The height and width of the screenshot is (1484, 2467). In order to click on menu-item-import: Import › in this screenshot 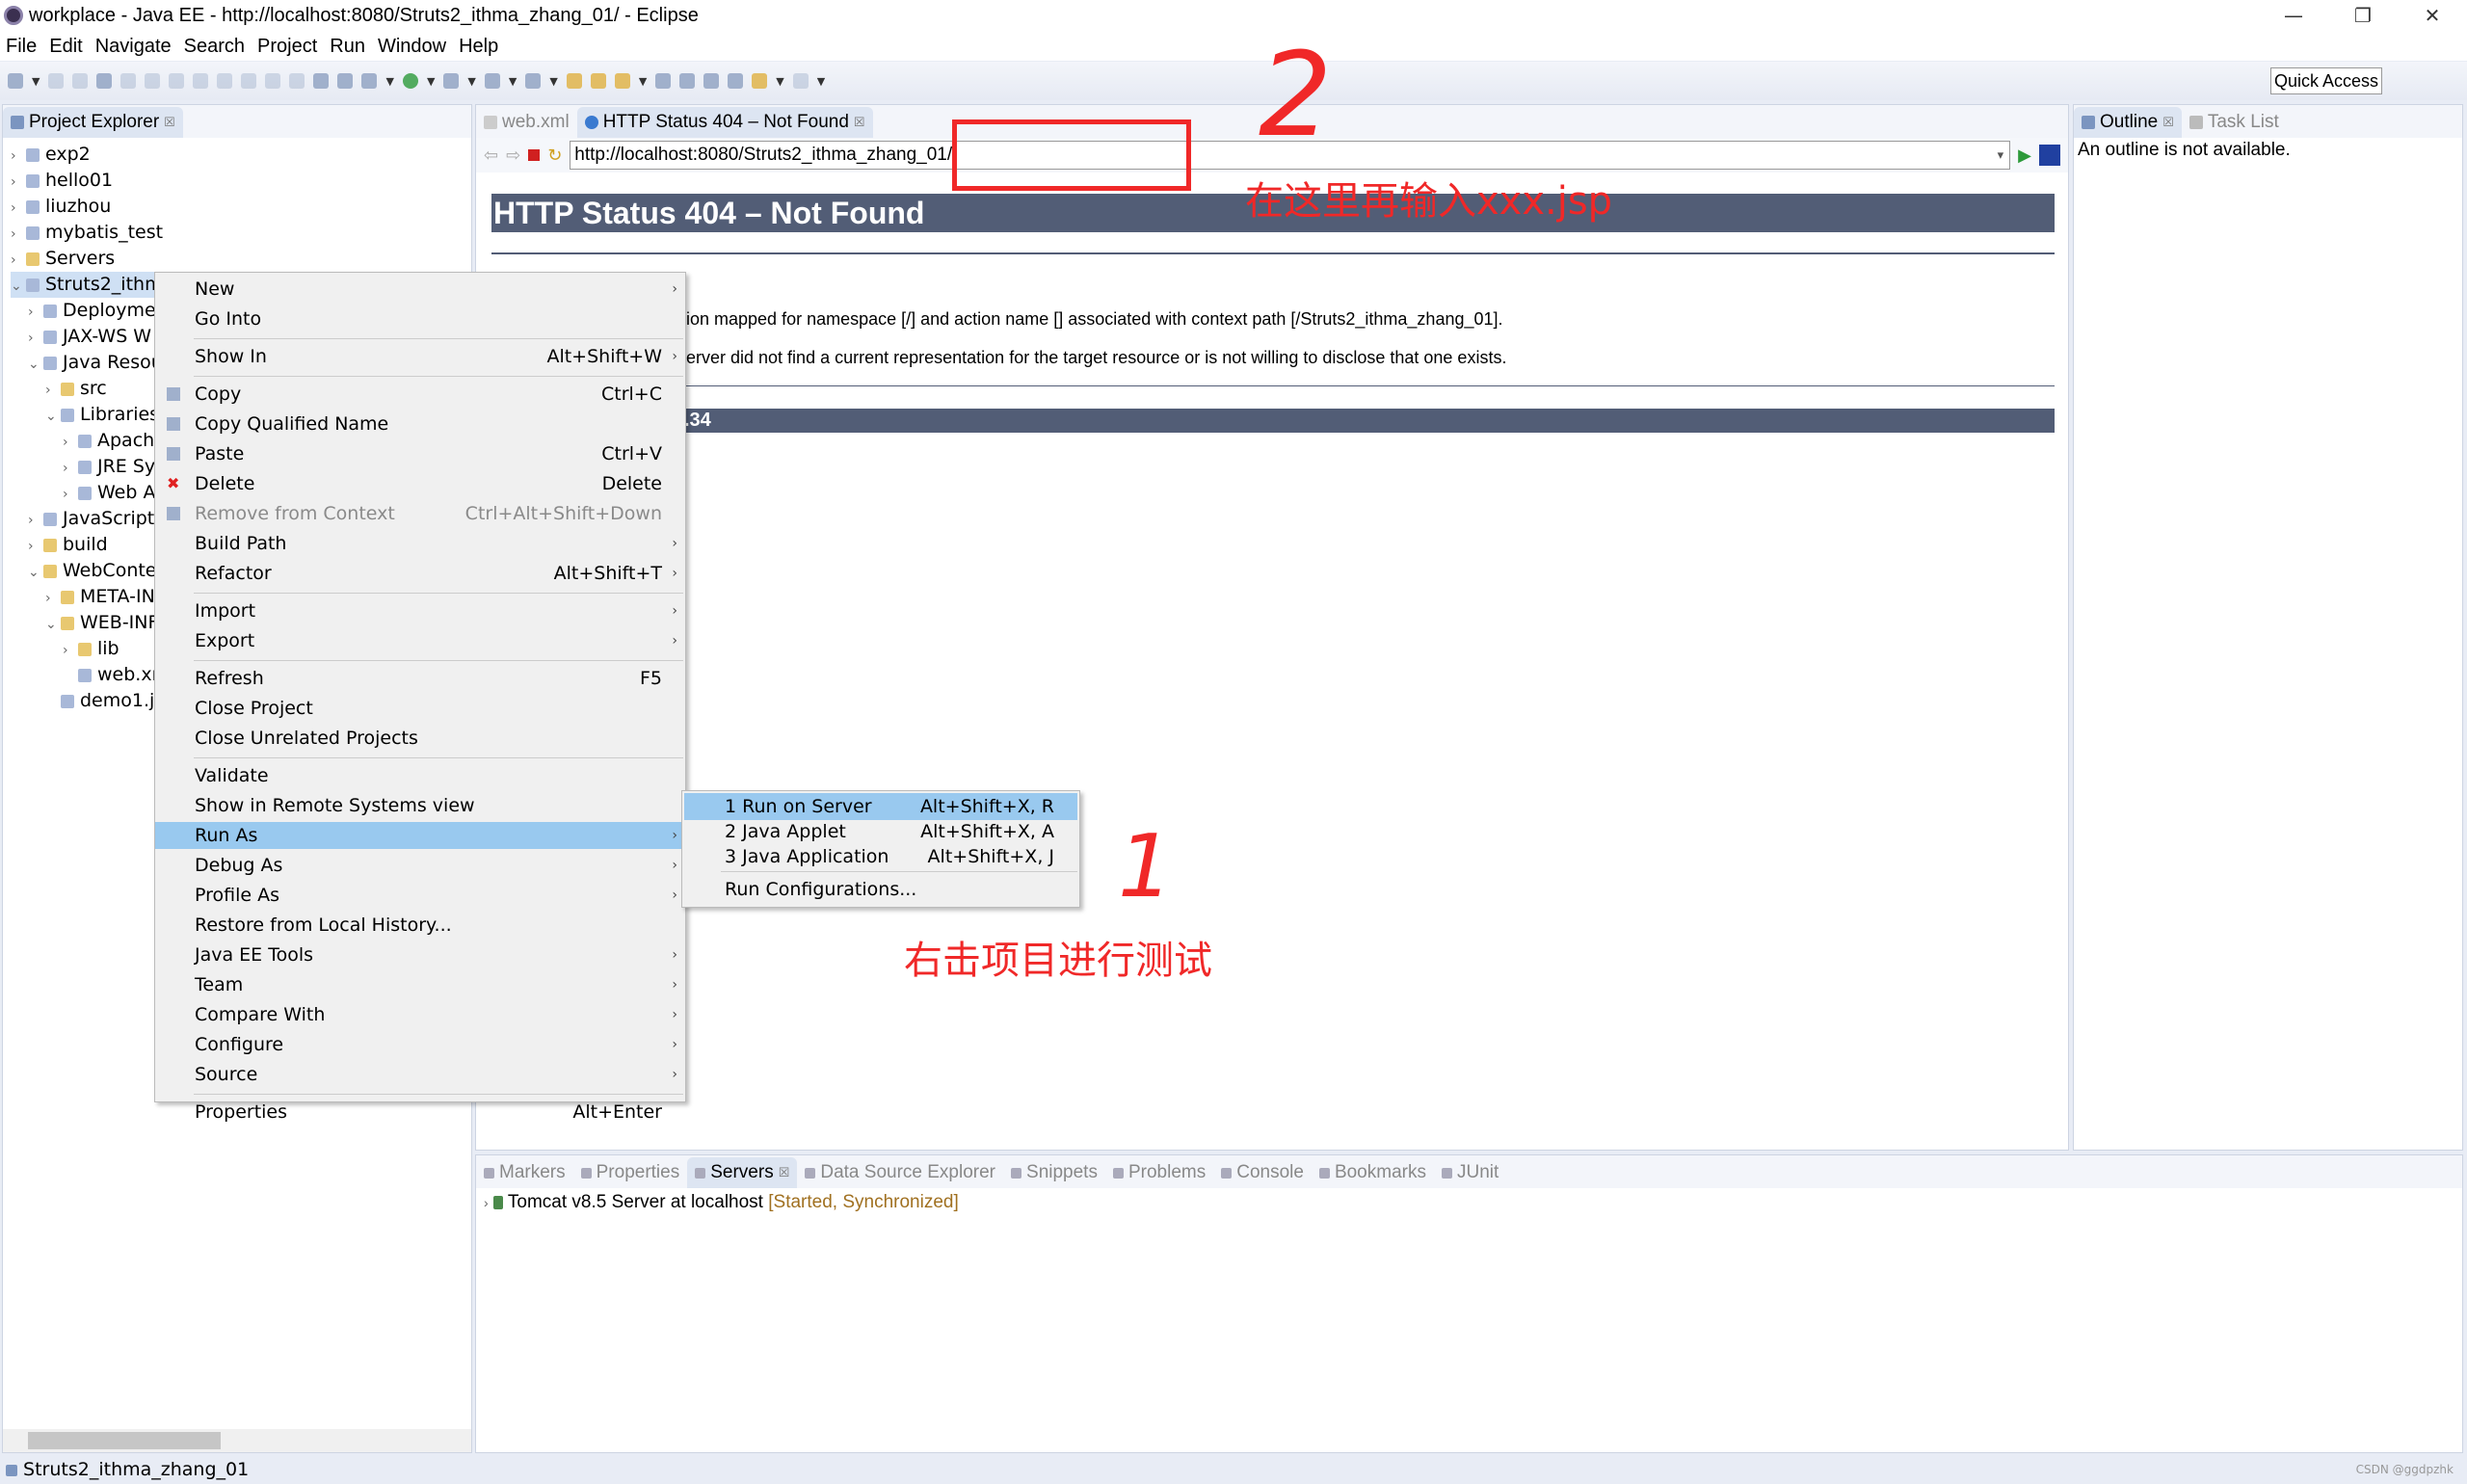, I will do `click(420, 610)`.